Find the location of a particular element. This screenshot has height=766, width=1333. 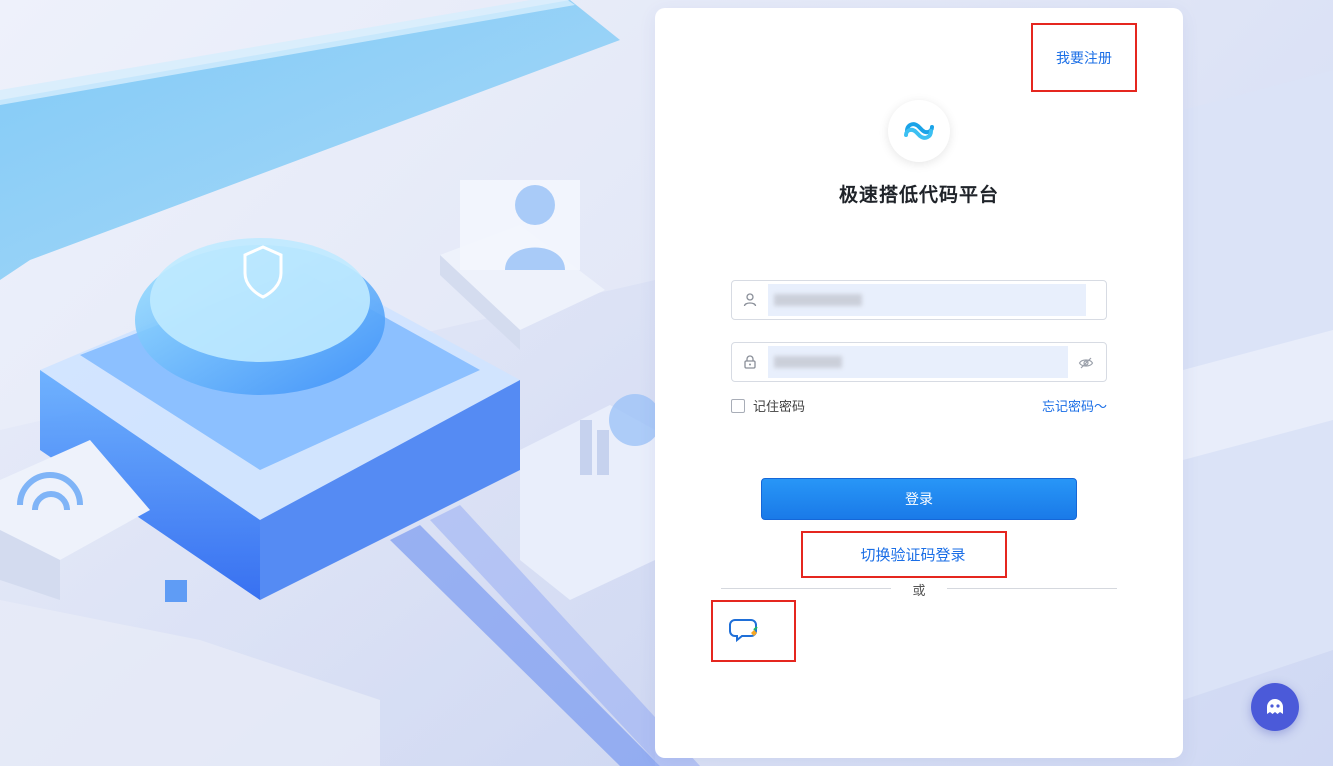

remember-password: 记住密码 is located at coordinates (768, 405).